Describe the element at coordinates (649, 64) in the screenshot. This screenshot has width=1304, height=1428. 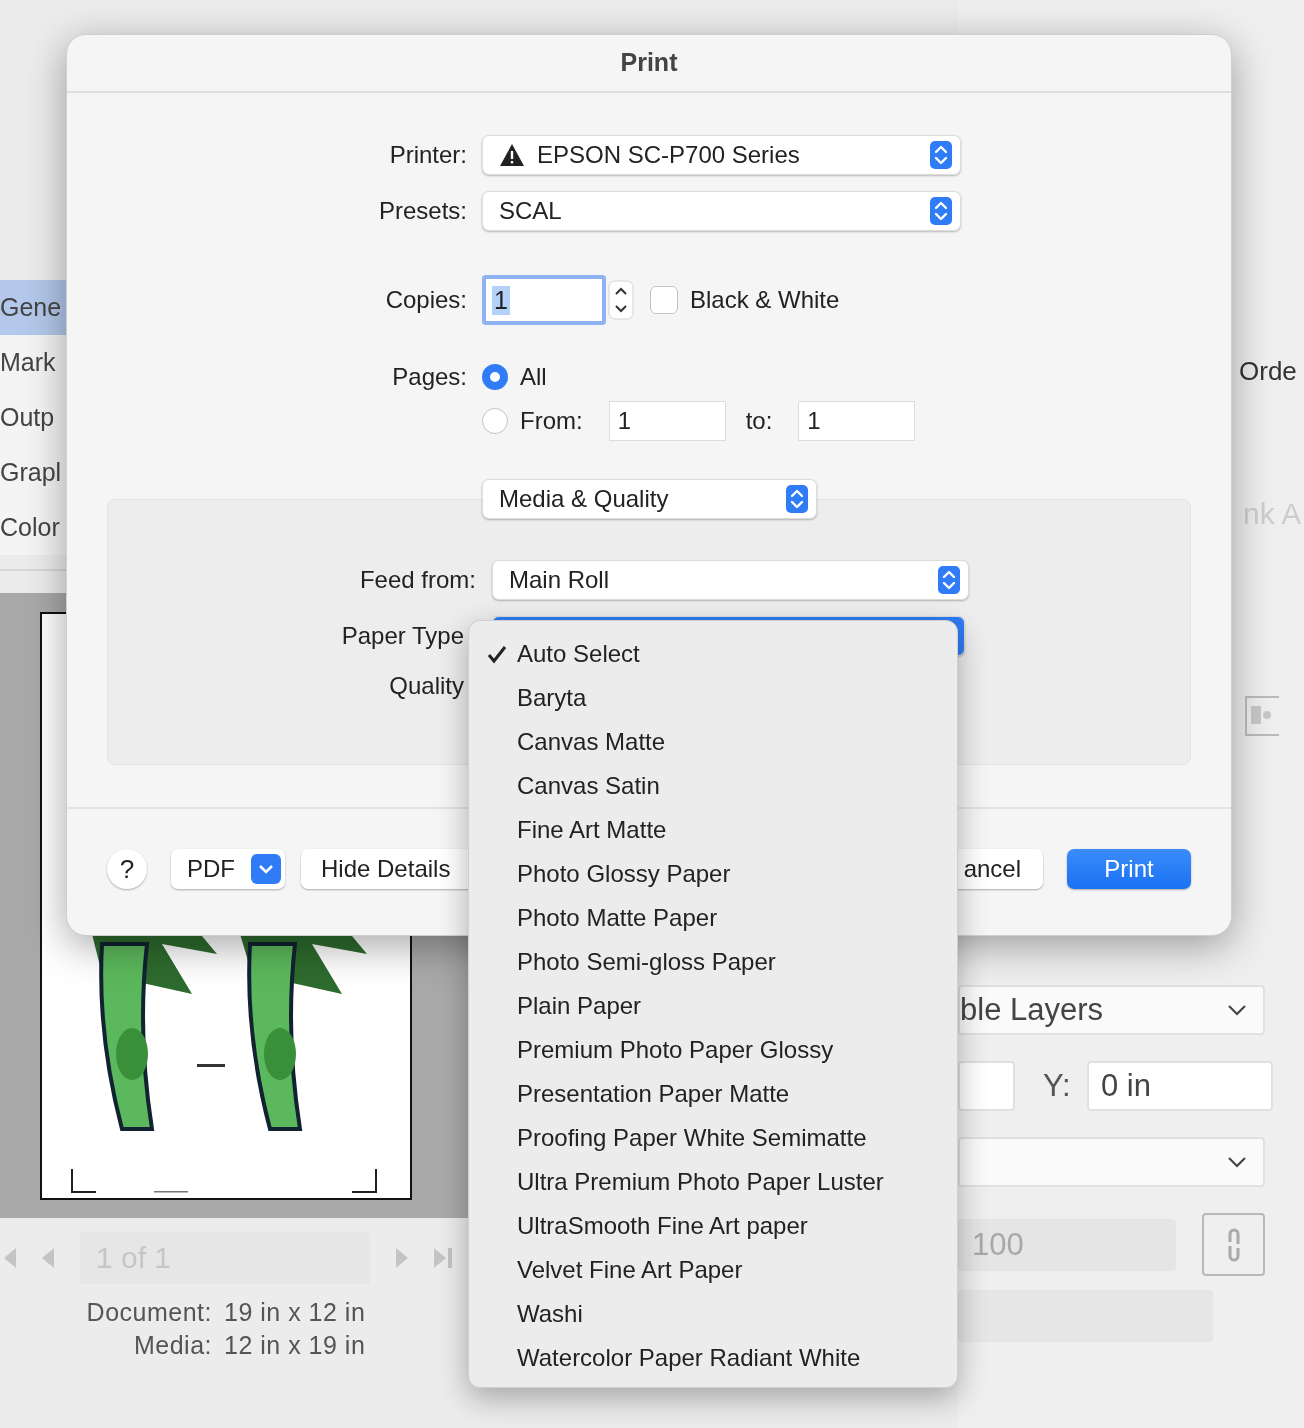
I see `dialog-title: Print` at that location.